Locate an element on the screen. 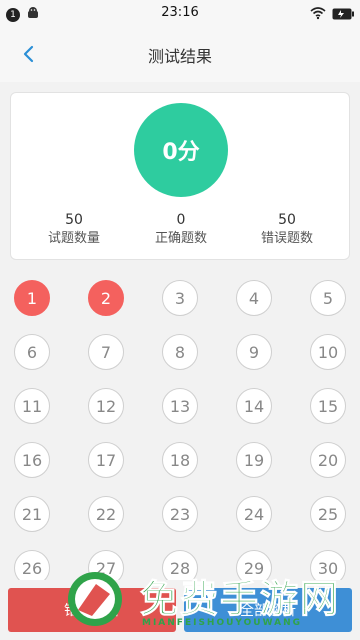 This screenshot has height=640, width=360. stat-label: 错误题数 is located at coordinates (286, 238).